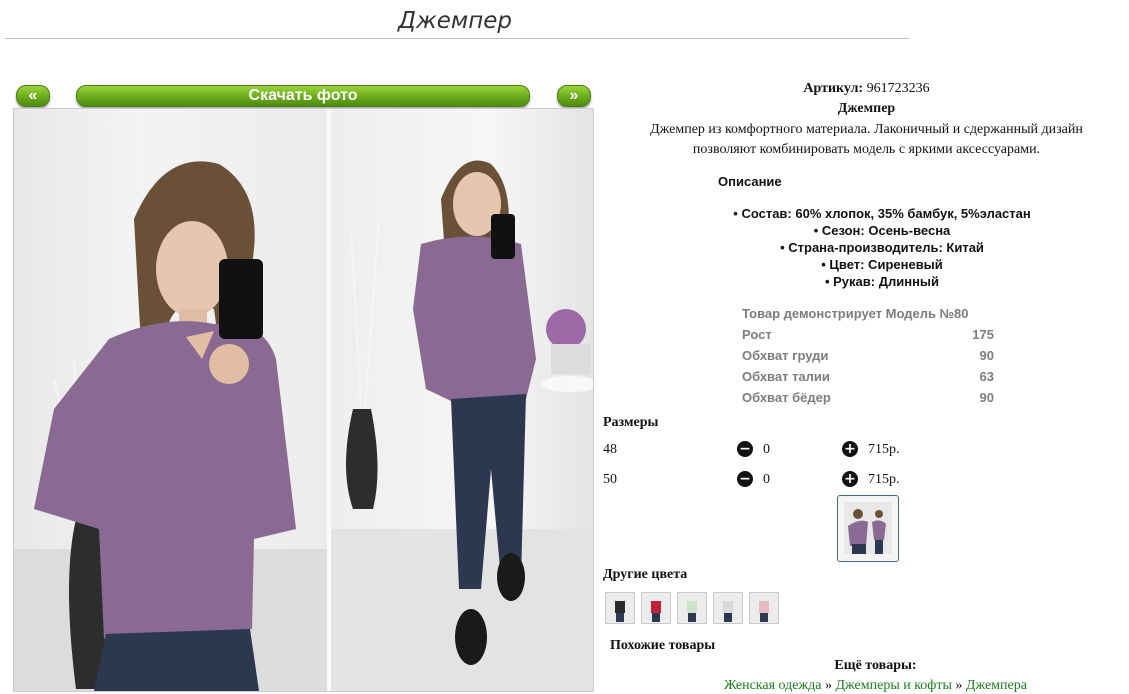 The image size is (1129, 694). I want to click on title-divider, so click(457, 38).